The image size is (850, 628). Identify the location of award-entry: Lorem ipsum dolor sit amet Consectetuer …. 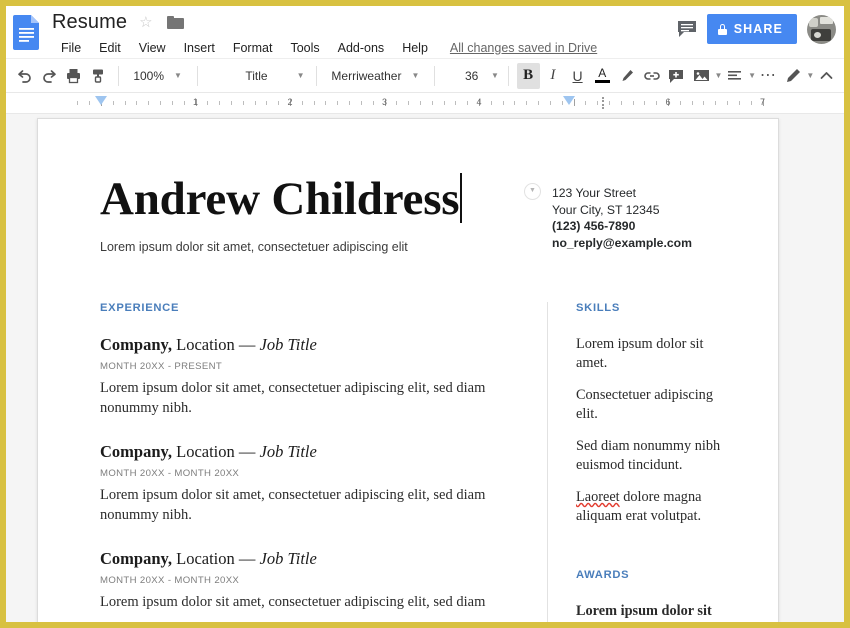
(650, 612).